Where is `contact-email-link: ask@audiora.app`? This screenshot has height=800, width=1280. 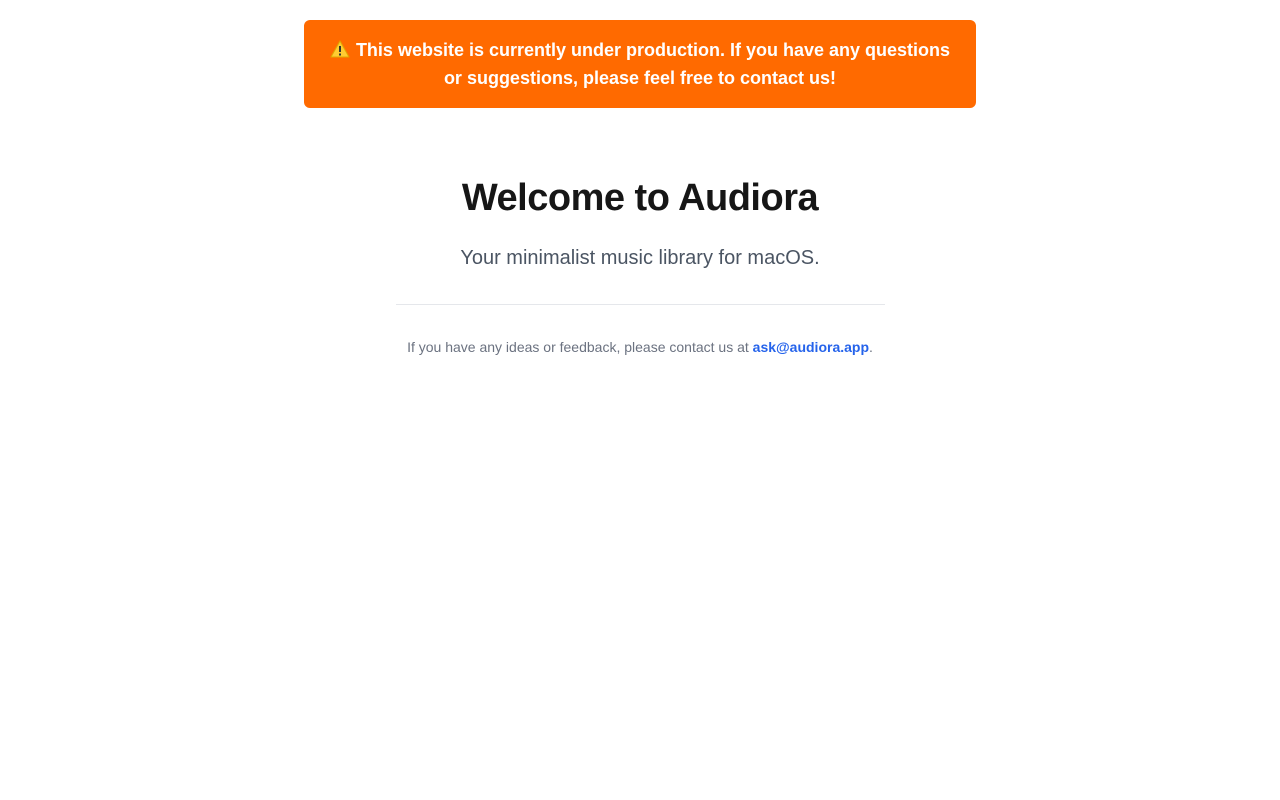
contact-email-link: ask@audiora.app is located at coordinates (811, 347).